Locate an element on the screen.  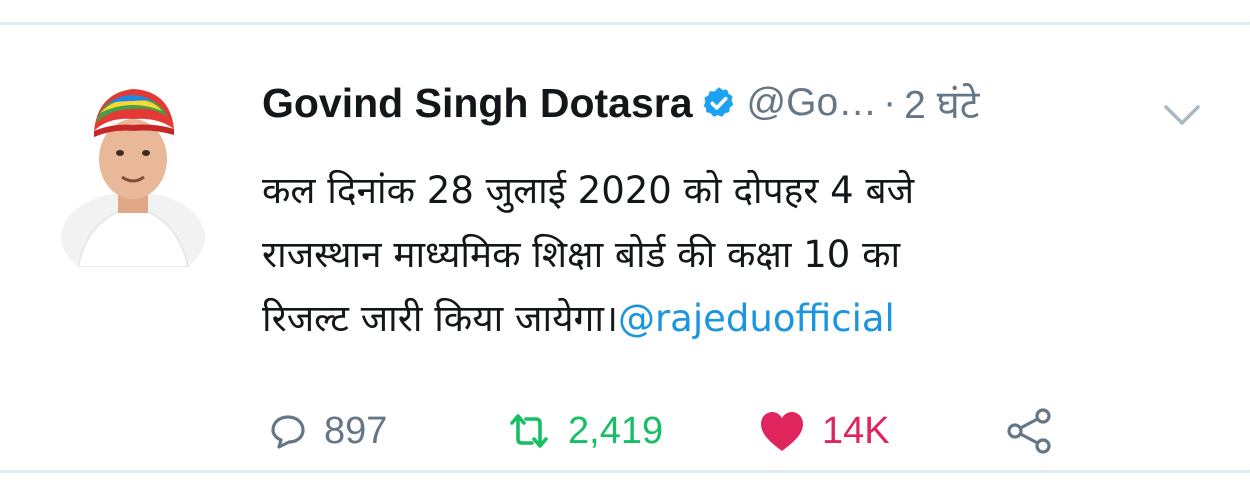
tweet-text-line: कल दिनांक 28 जुलाई 2020 को दोपहर 4 बजे is located at coordinates (588, 190).